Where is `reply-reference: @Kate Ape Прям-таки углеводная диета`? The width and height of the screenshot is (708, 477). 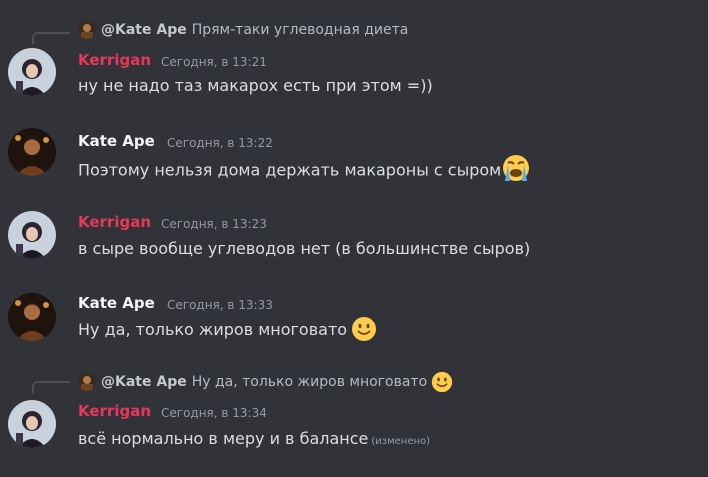 reply-reference: @Kate Ape Прям-таки углеводная диета is located at coordinates (243, 30).